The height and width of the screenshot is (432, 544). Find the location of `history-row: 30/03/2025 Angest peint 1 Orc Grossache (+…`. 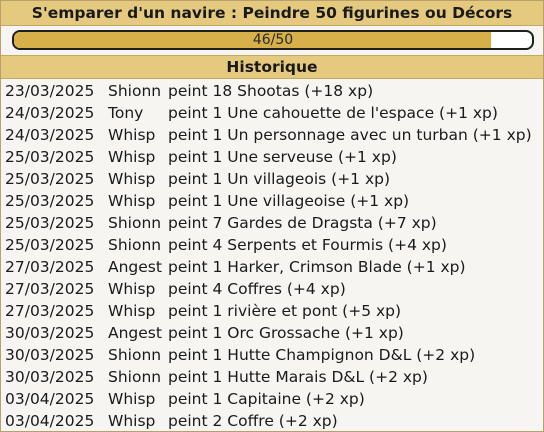

history-row: 30/03/2025 Angest peint 1 Orc Grossache (+… is located at coordinates (272, 333).